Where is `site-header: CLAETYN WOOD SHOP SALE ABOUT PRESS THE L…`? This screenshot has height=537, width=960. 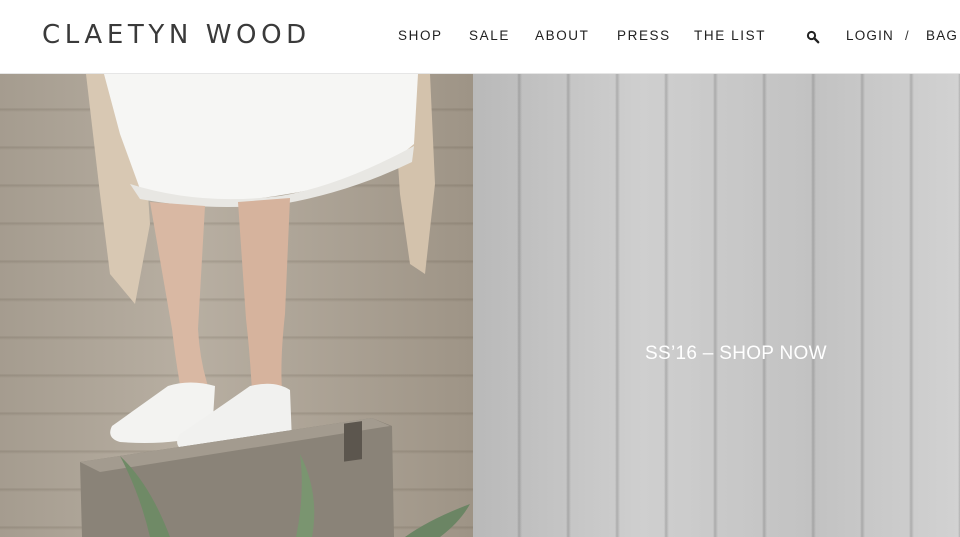 site-header: CLAETYN WOOD SHOP SALE ABOUT PRESS THE L… is located at coordinates (480, 37).